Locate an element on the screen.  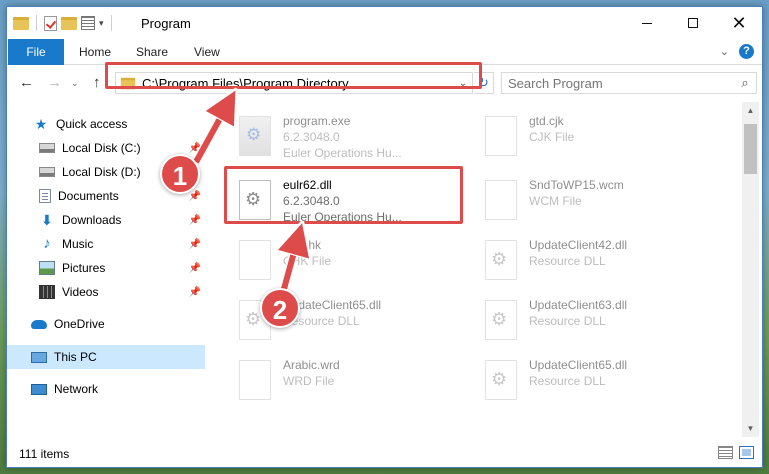
file-item-updateclient42-dll: UpdateClient42.dll Resource DLL is located at coordinates (597, 262).